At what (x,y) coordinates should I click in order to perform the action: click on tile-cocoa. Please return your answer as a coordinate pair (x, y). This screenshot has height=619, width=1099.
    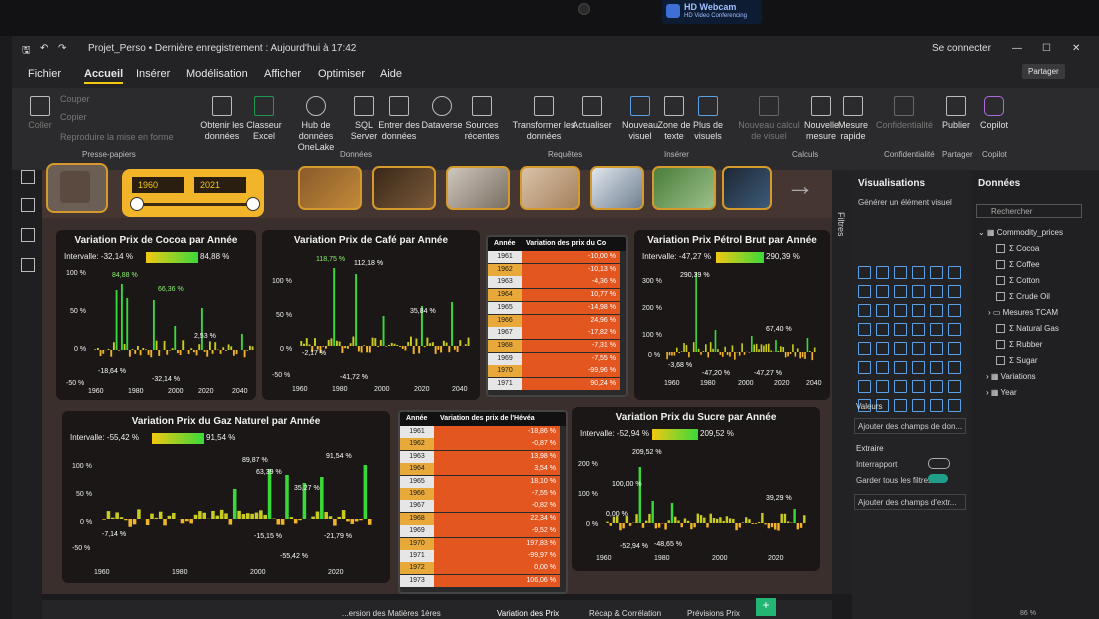
    Looking at the image, I should click on (330, 188).